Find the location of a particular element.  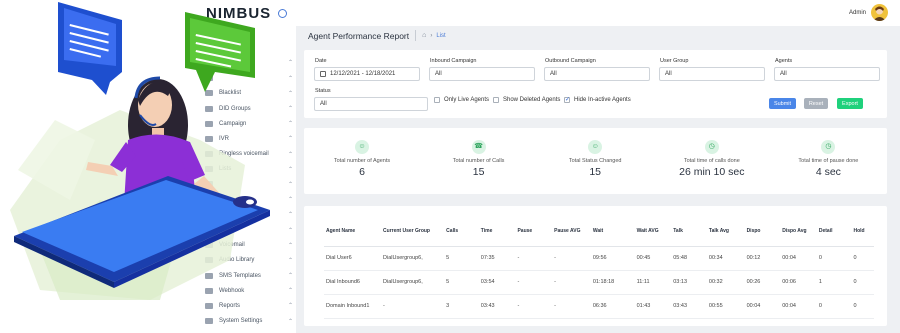

table-cell: 00:32 is located at coordinates (725, 282).